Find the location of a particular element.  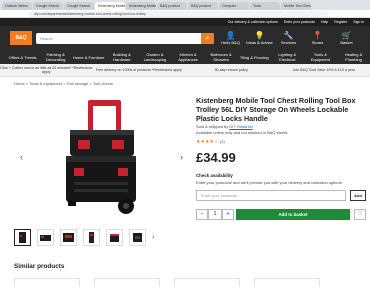

pin-icon: 📍 is located at coordinates (317, 35).